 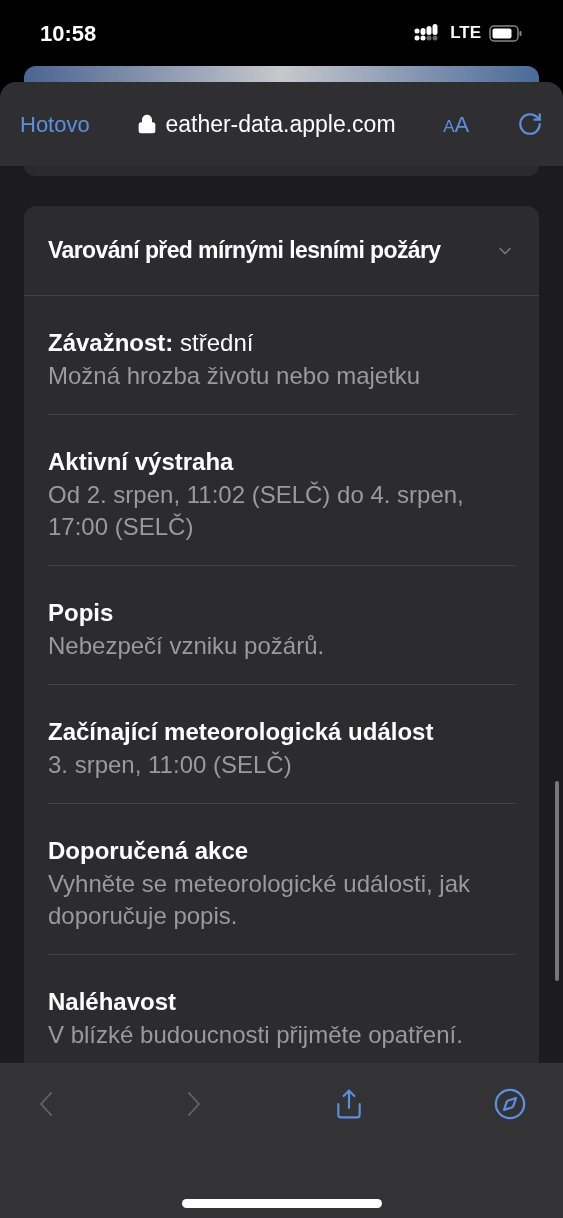 What do you see at coordinates (46, 1104) in the screenshot?
I see `chevron-left-icon` at bounding box center [46, 1104].